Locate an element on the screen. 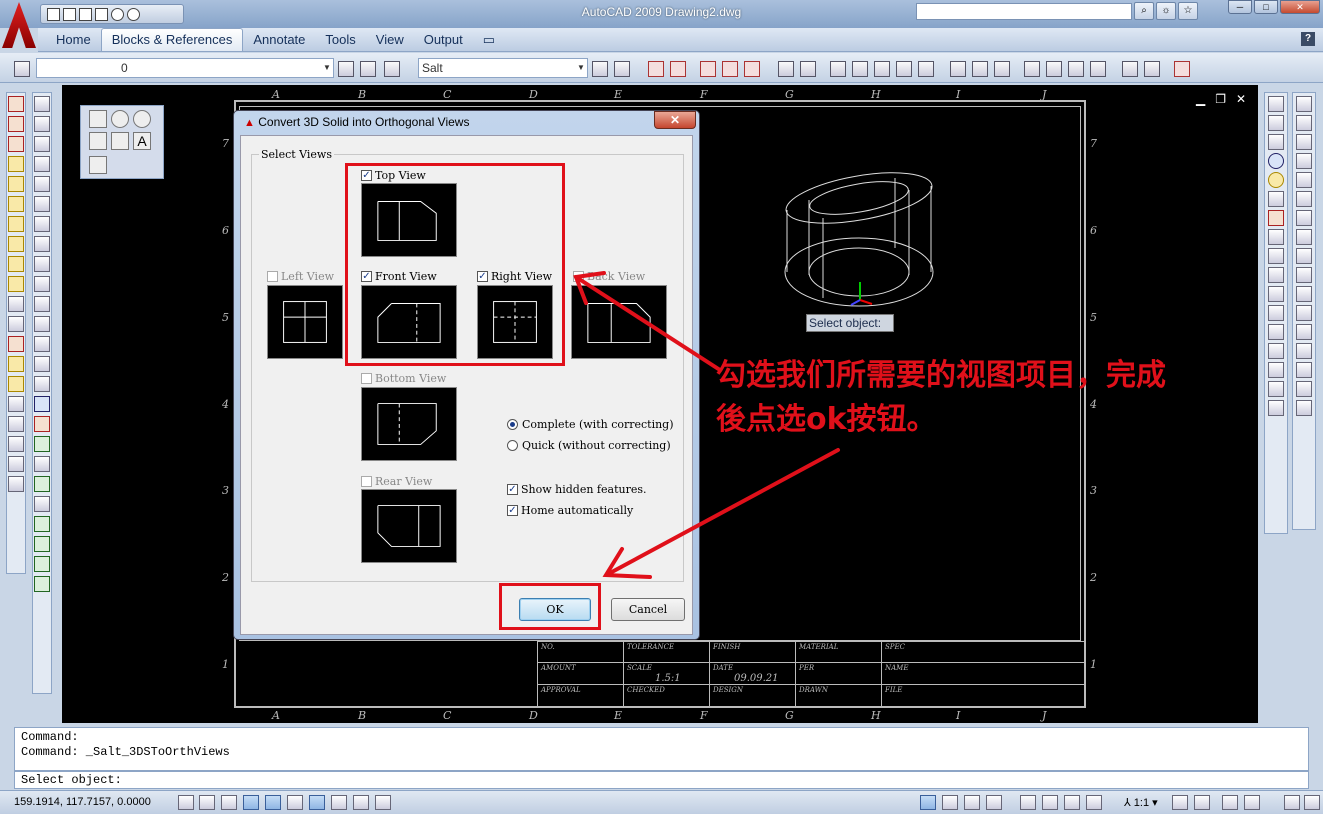  bottom-view-checkbox: Bottom View is located at coordinates (403, 378).